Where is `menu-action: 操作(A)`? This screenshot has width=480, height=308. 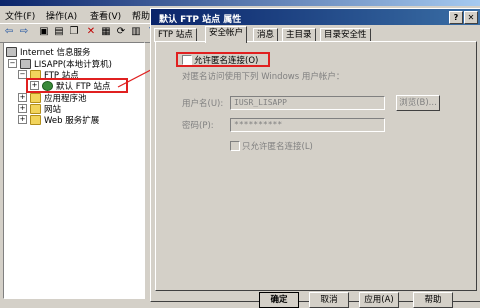 menu-action: 操作(A) is located at coordinates (61, 15).